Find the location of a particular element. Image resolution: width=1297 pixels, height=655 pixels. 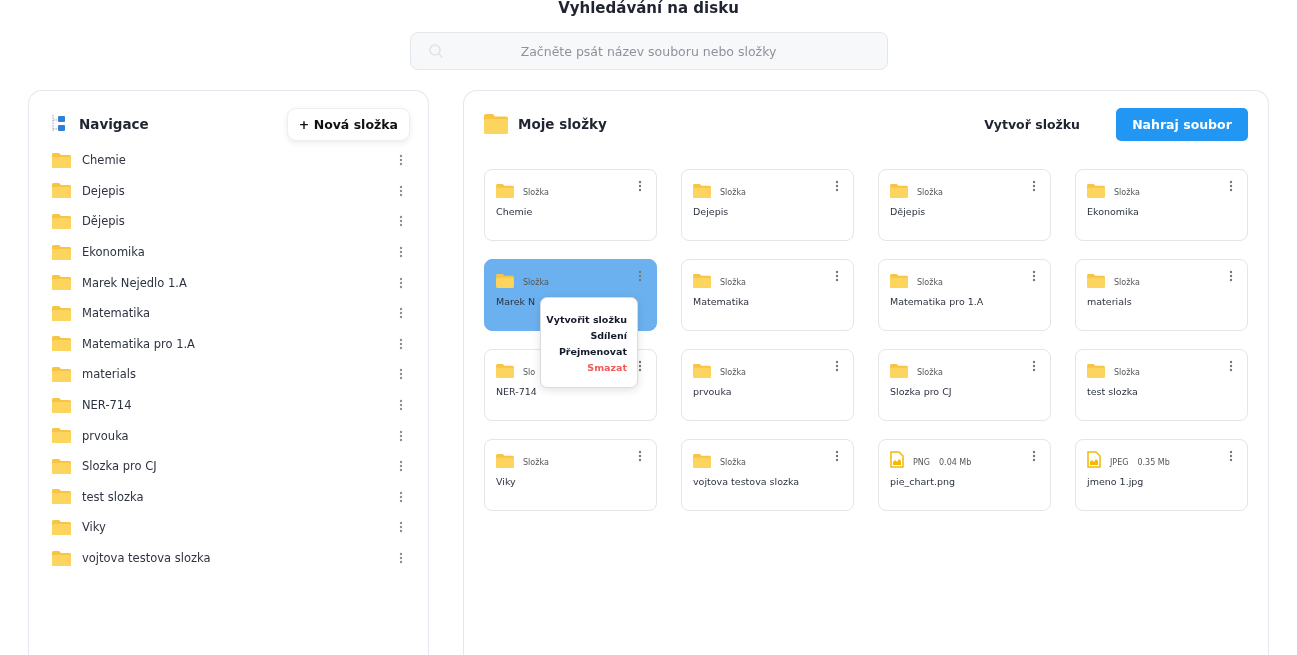

folder-card: Složka Chemie is located at coordinates (570, 205).